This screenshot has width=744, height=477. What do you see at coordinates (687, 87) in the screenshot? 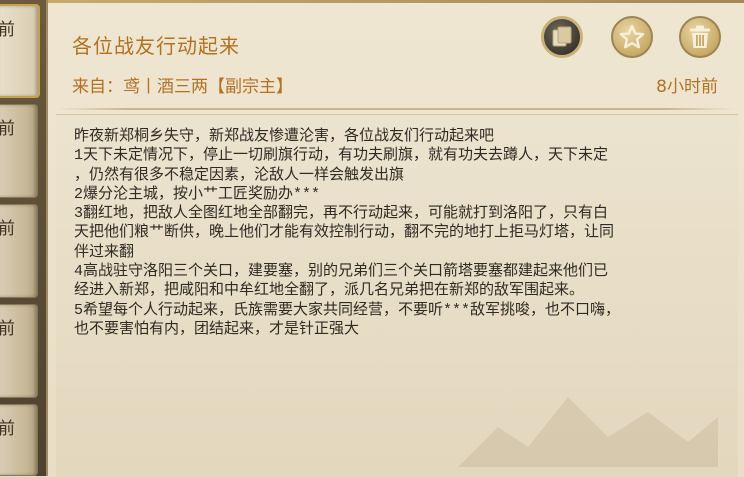
I see `mail-timestamp: 8小时前` at bounding box center [687, 87].